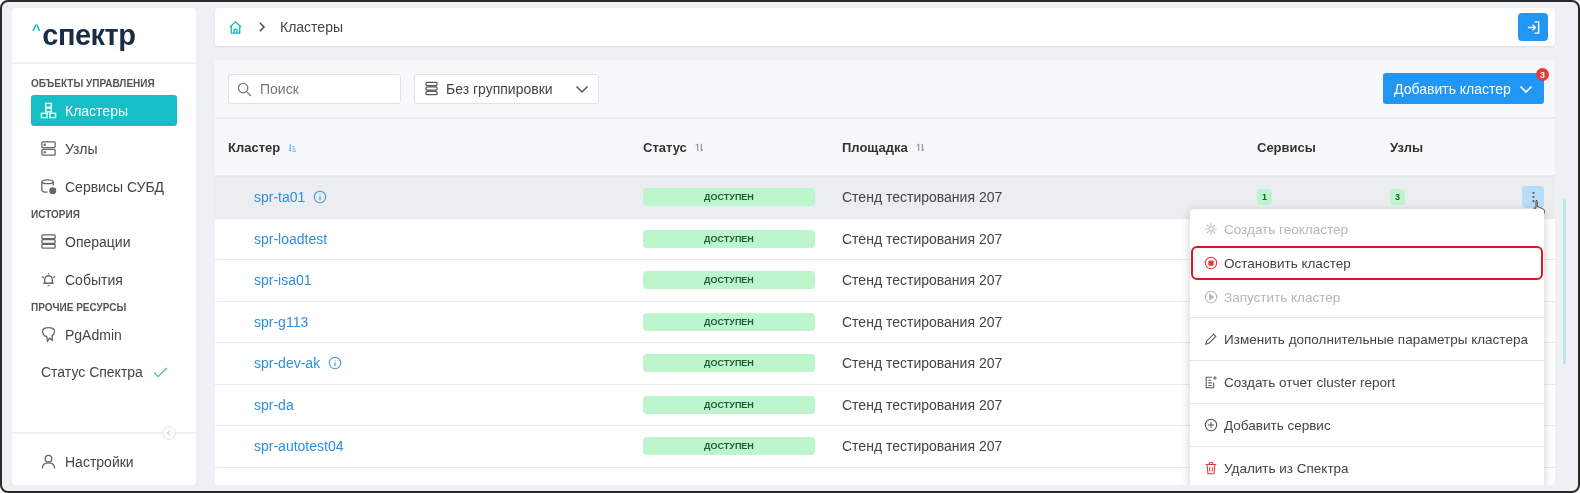  I want to click on scrollbar-thumb, so click(1564, 281).